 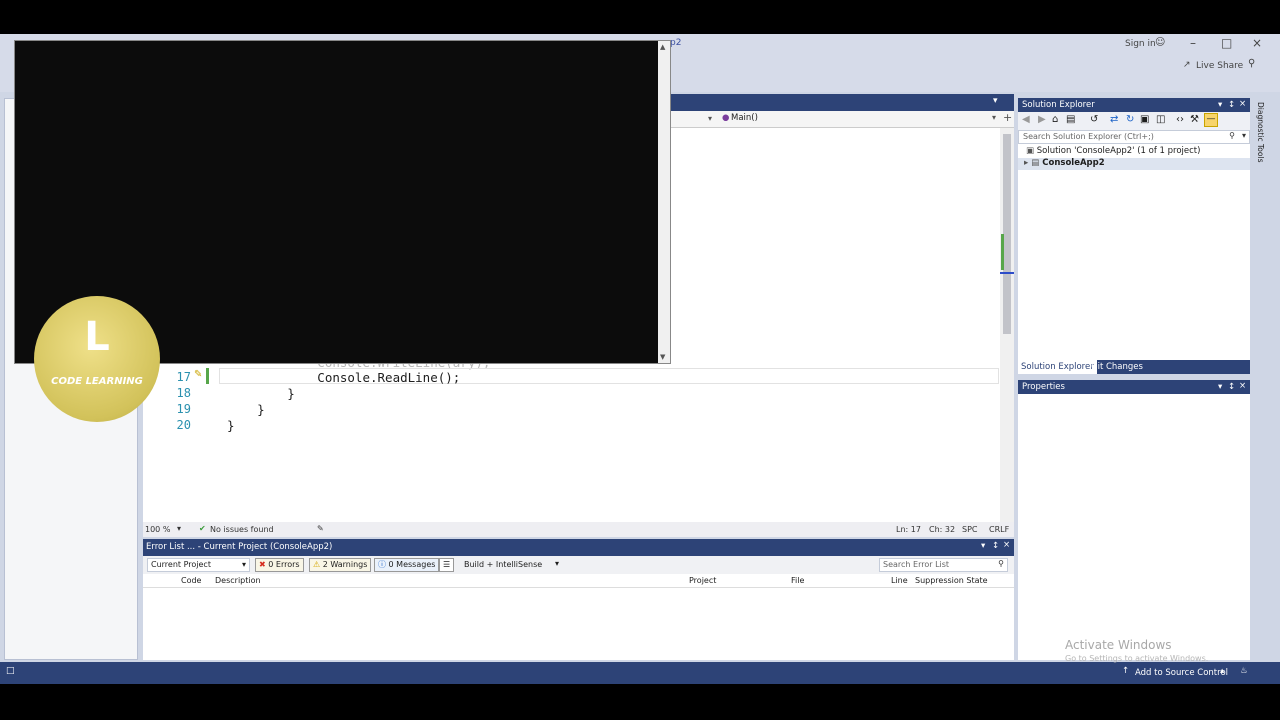 I want to click on expand-arrow-icon: ▸, so click(x=1026, y=163).